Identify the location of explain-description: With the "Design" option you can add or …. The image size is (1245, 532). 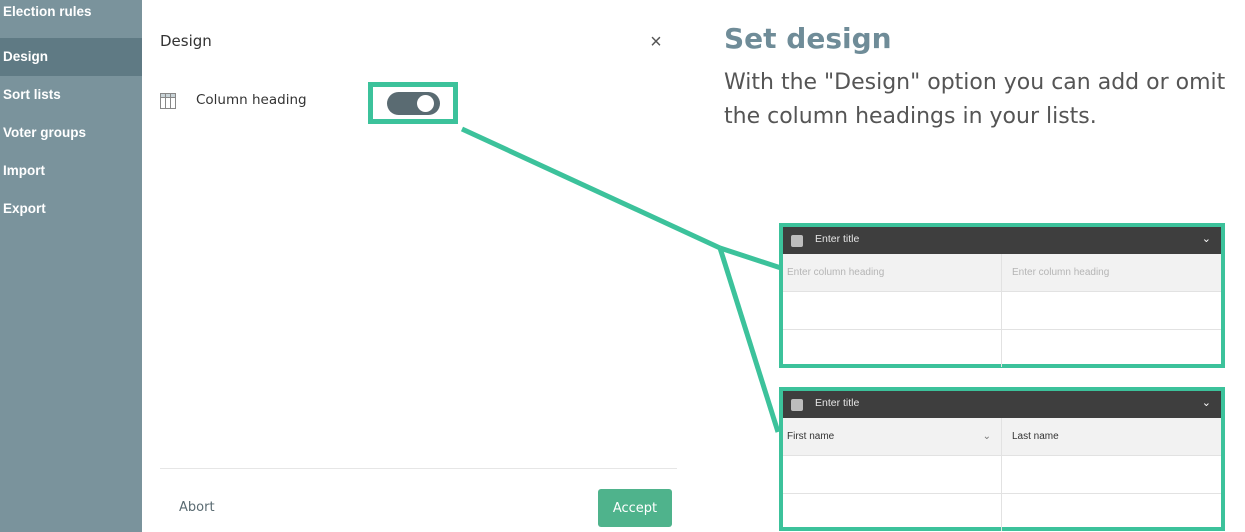
(975, 99).